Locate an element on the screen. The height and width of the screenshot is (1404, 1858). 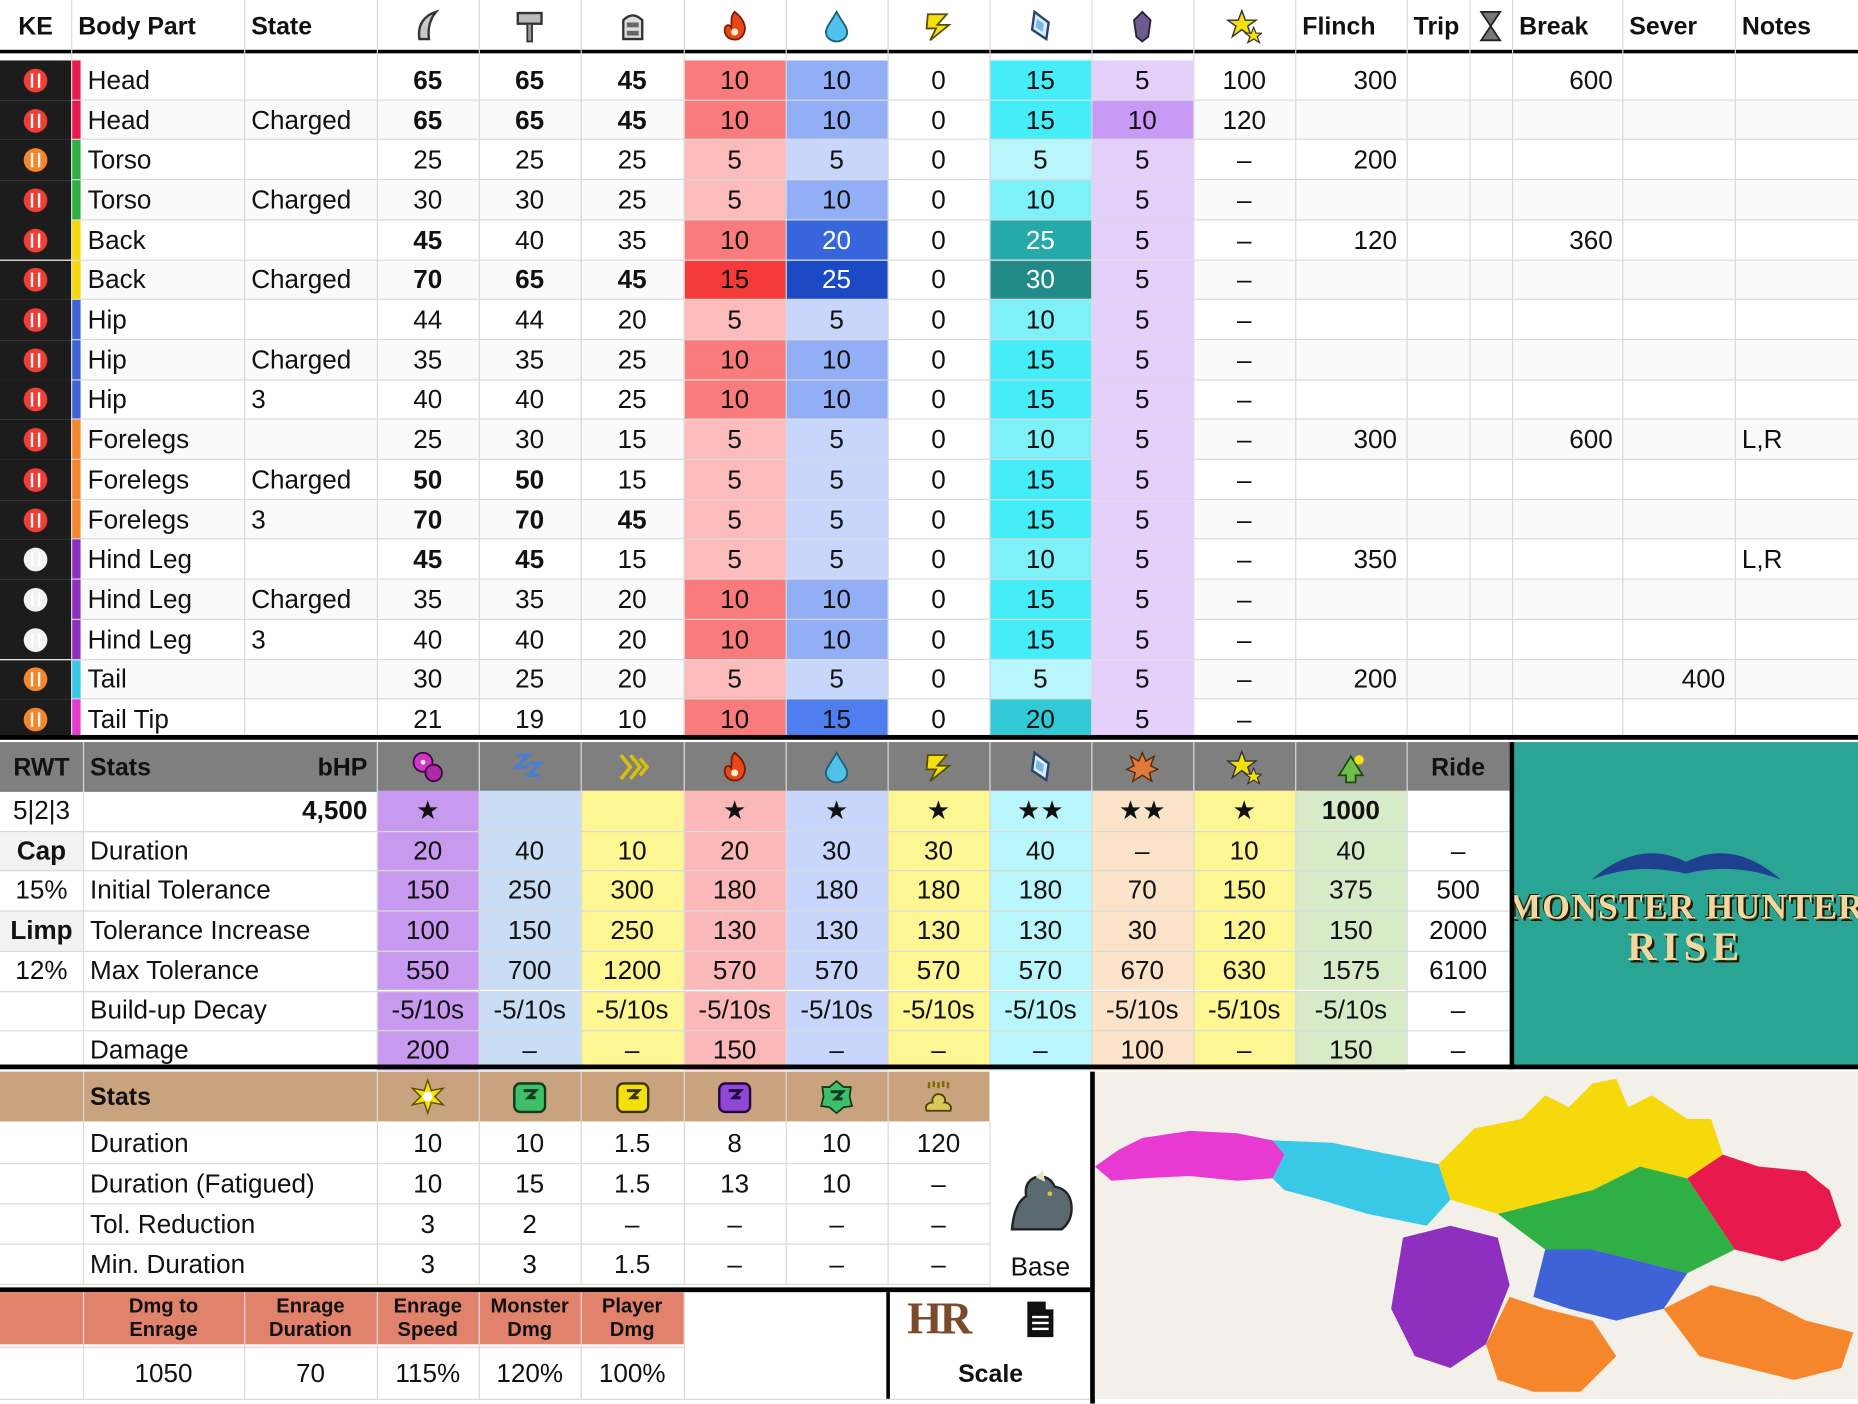
hitzone-map is located at coordinates (1476, 1235).